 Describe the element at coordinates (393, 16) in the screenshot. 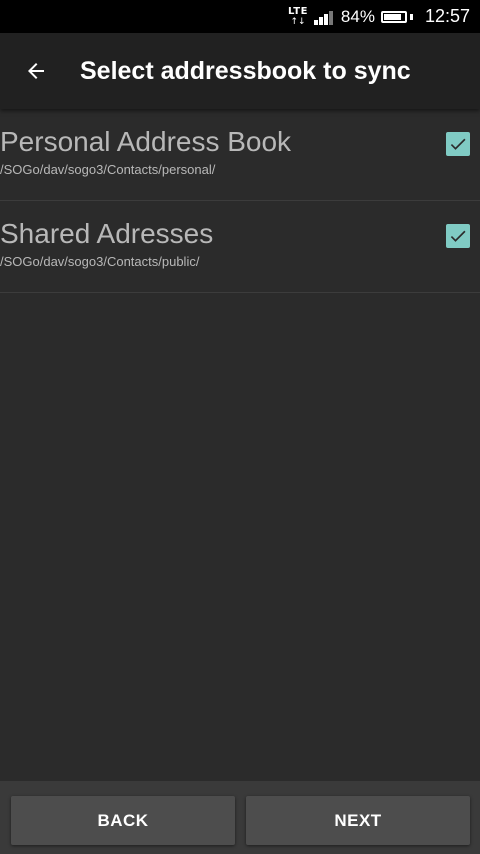

I see `battery-icon` at that location.